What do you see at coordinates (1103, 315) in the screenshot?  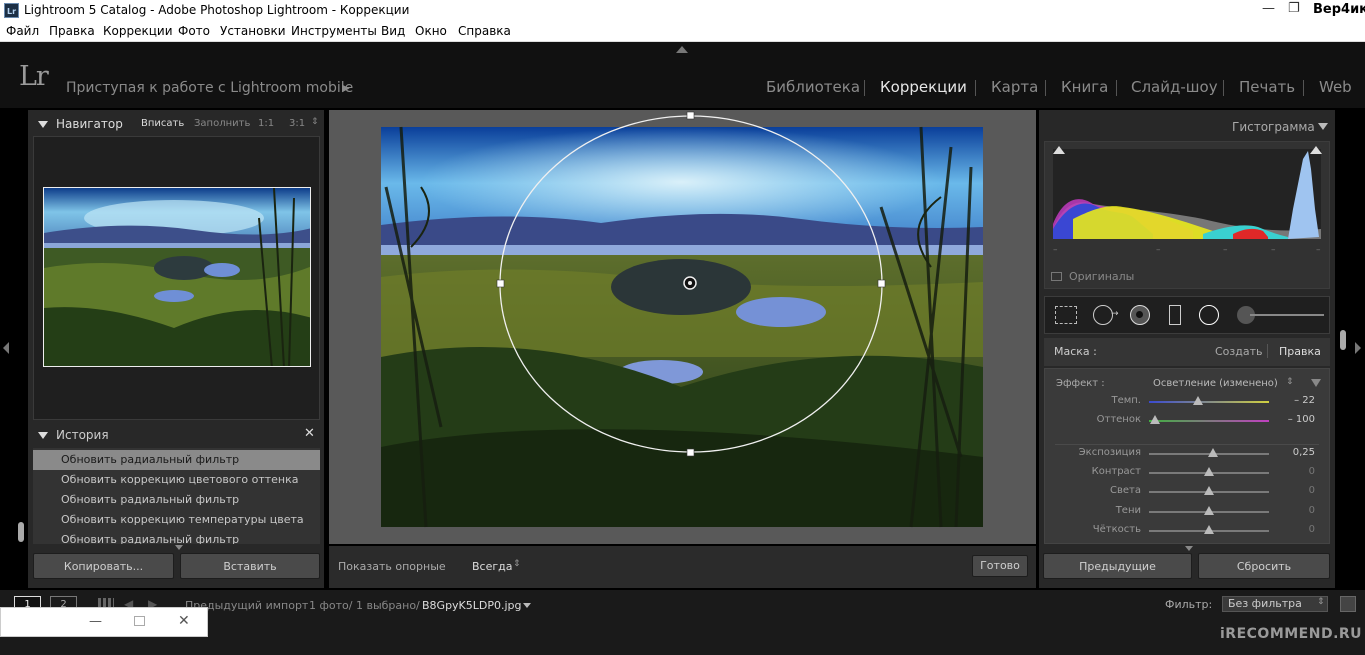 I see `spot-removal-icon` at bounding box center [1103, 315].